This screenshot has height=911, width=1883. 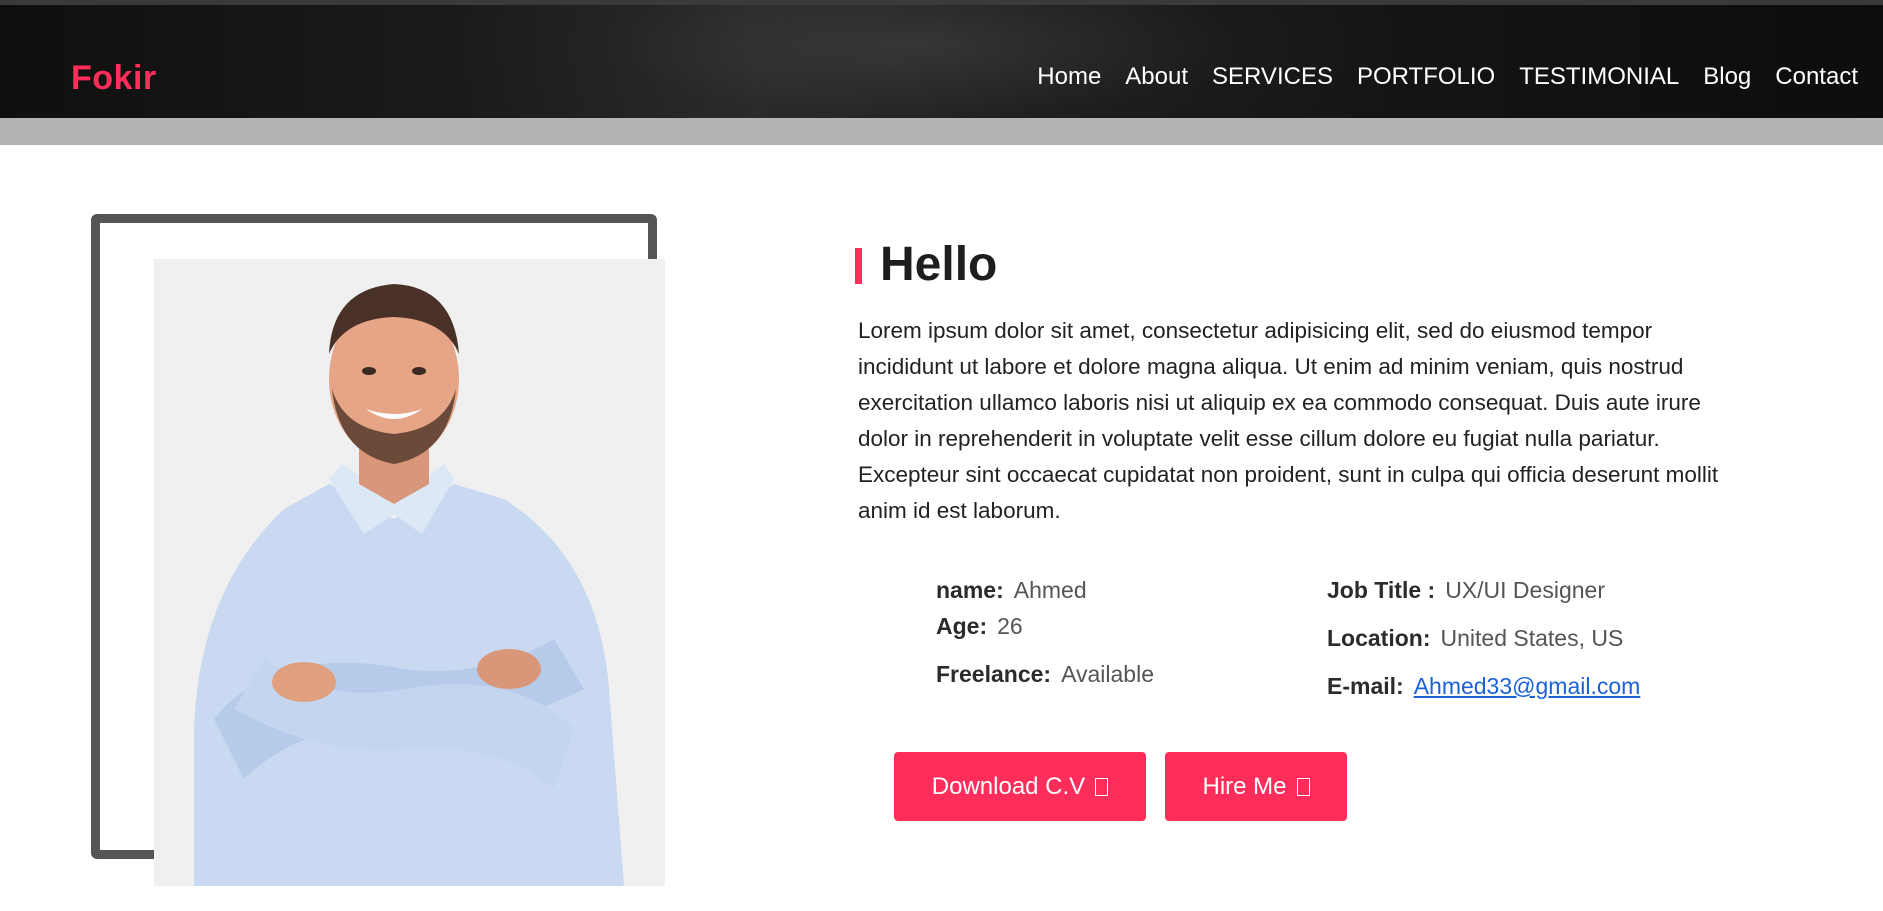 What do you see at coordinates (941, 131) in the screenshot?
I see `header-underbar` at bounding box center [941, 131].